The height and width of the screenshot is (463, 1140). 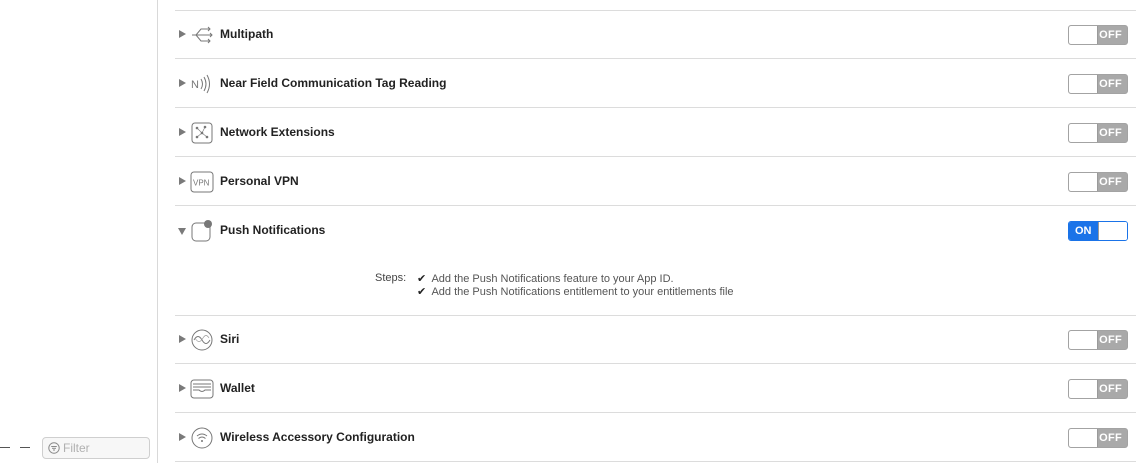 What do you see at coordinates (1083, 231) in the screenshot?
I see `toggle-state-label: ON` at bounding box center [1083, 231].